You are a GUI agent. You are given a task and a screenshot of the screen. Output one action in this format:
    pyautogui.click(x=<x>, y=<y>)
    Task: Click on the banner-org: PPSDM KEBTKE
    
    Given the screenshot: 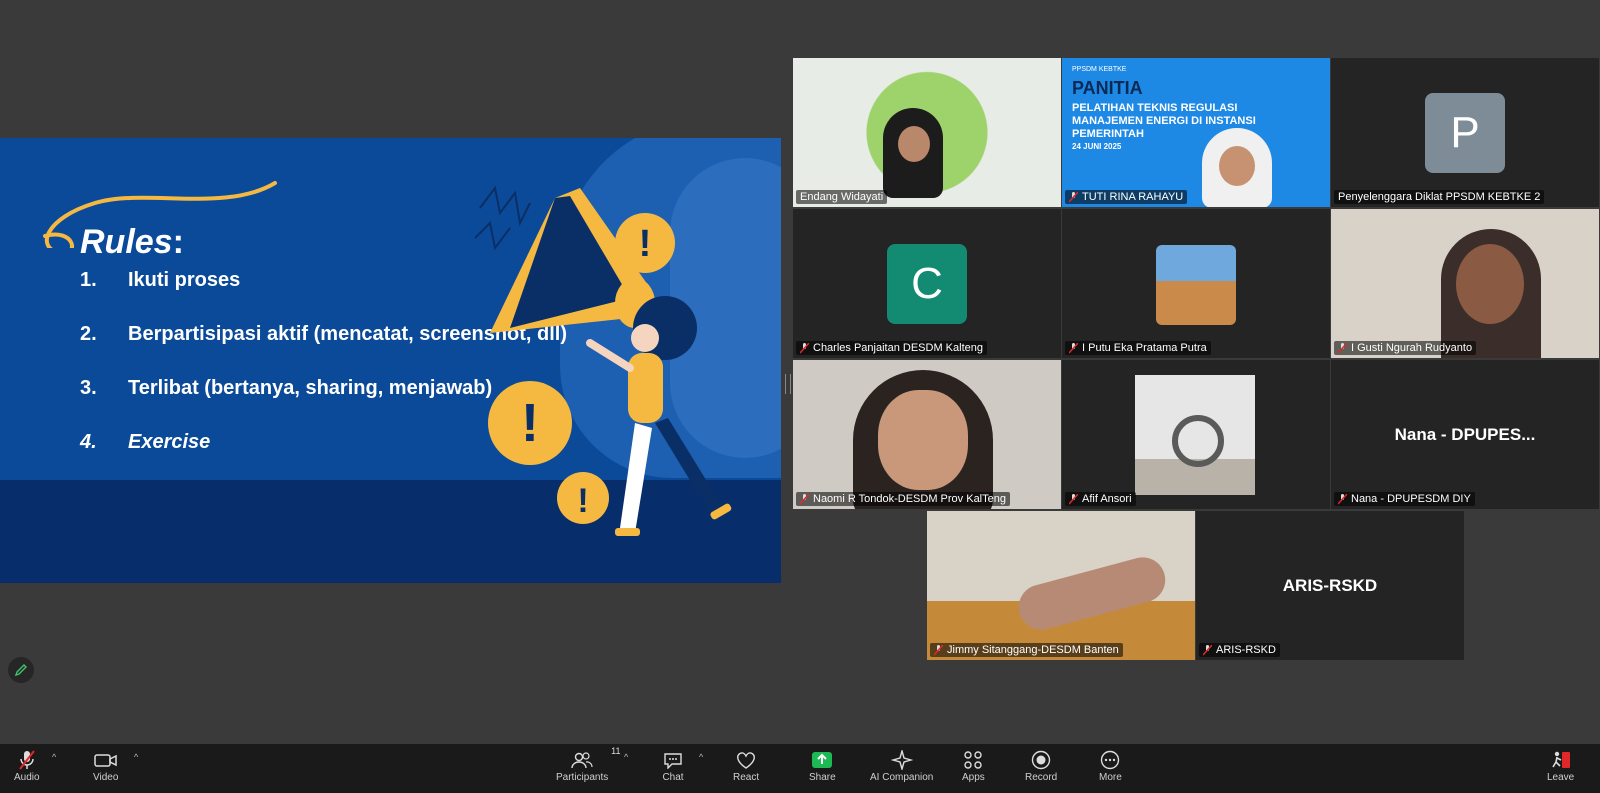 What is the action you would take?
    pyautogui.click(x=1099, y=69)
    